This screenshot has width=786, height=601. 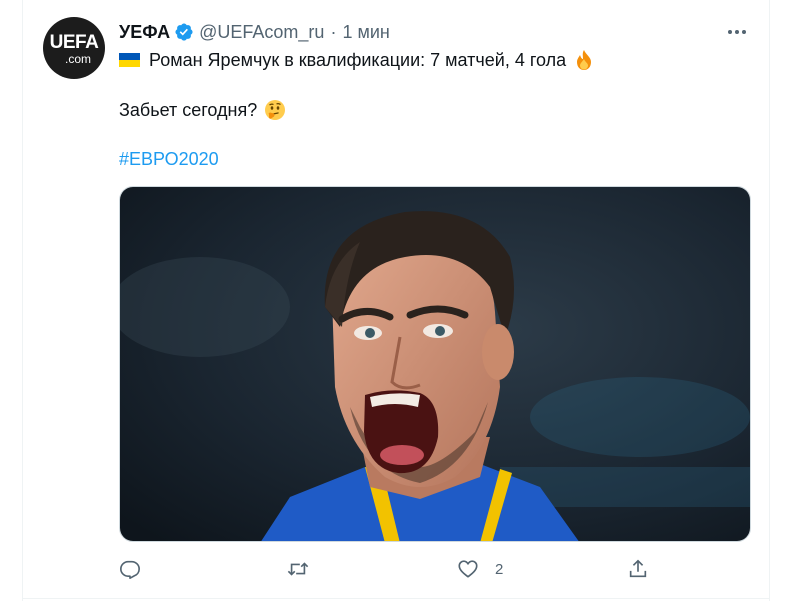 I want to click on avatar: UEFA .com, so click(x=74, y=48).